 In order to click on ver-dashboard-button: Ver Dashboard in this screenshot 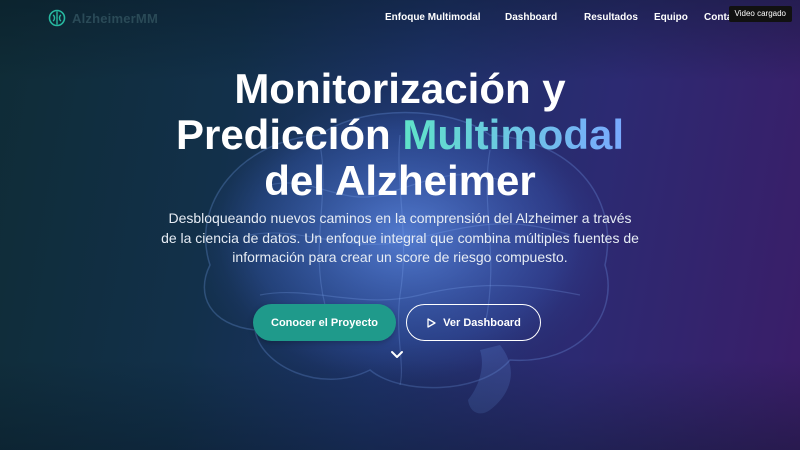, I will do `click(473, 322)`.